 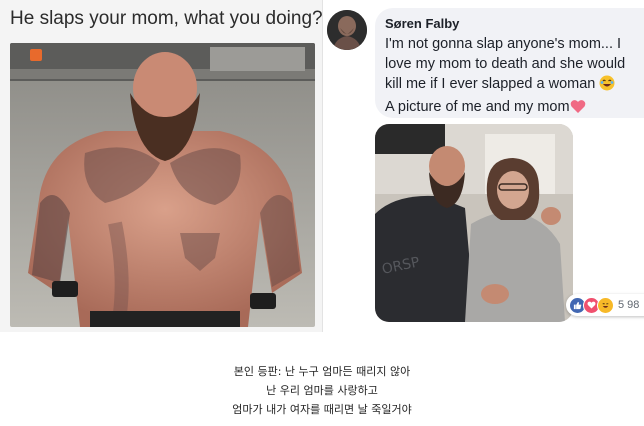 What do you see at coordinates (490, 84) in the screenshot?
I see `comment-text-line-3: kill me if I ever slapped a woman` at bounding box center [490, 84].